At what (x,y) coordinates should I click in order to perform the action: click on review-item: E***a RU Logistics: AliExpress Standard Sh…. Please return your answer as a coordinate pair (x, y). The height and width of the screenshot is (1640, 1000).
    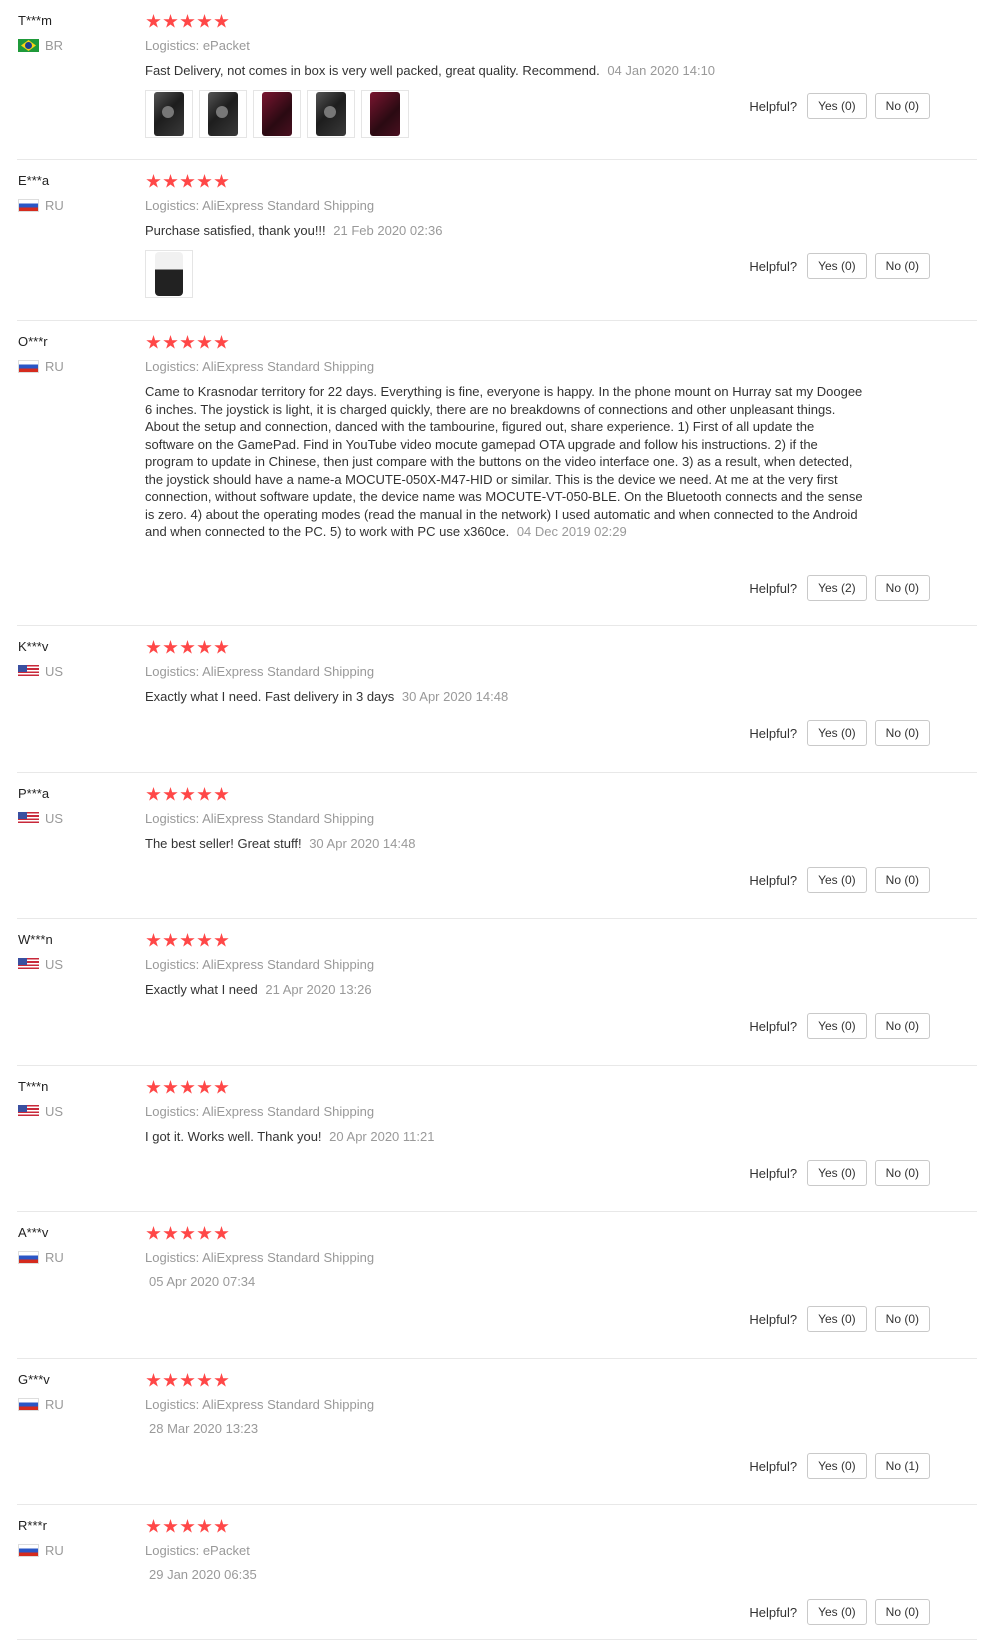
    Looking at the image, I should click on (488, 240).